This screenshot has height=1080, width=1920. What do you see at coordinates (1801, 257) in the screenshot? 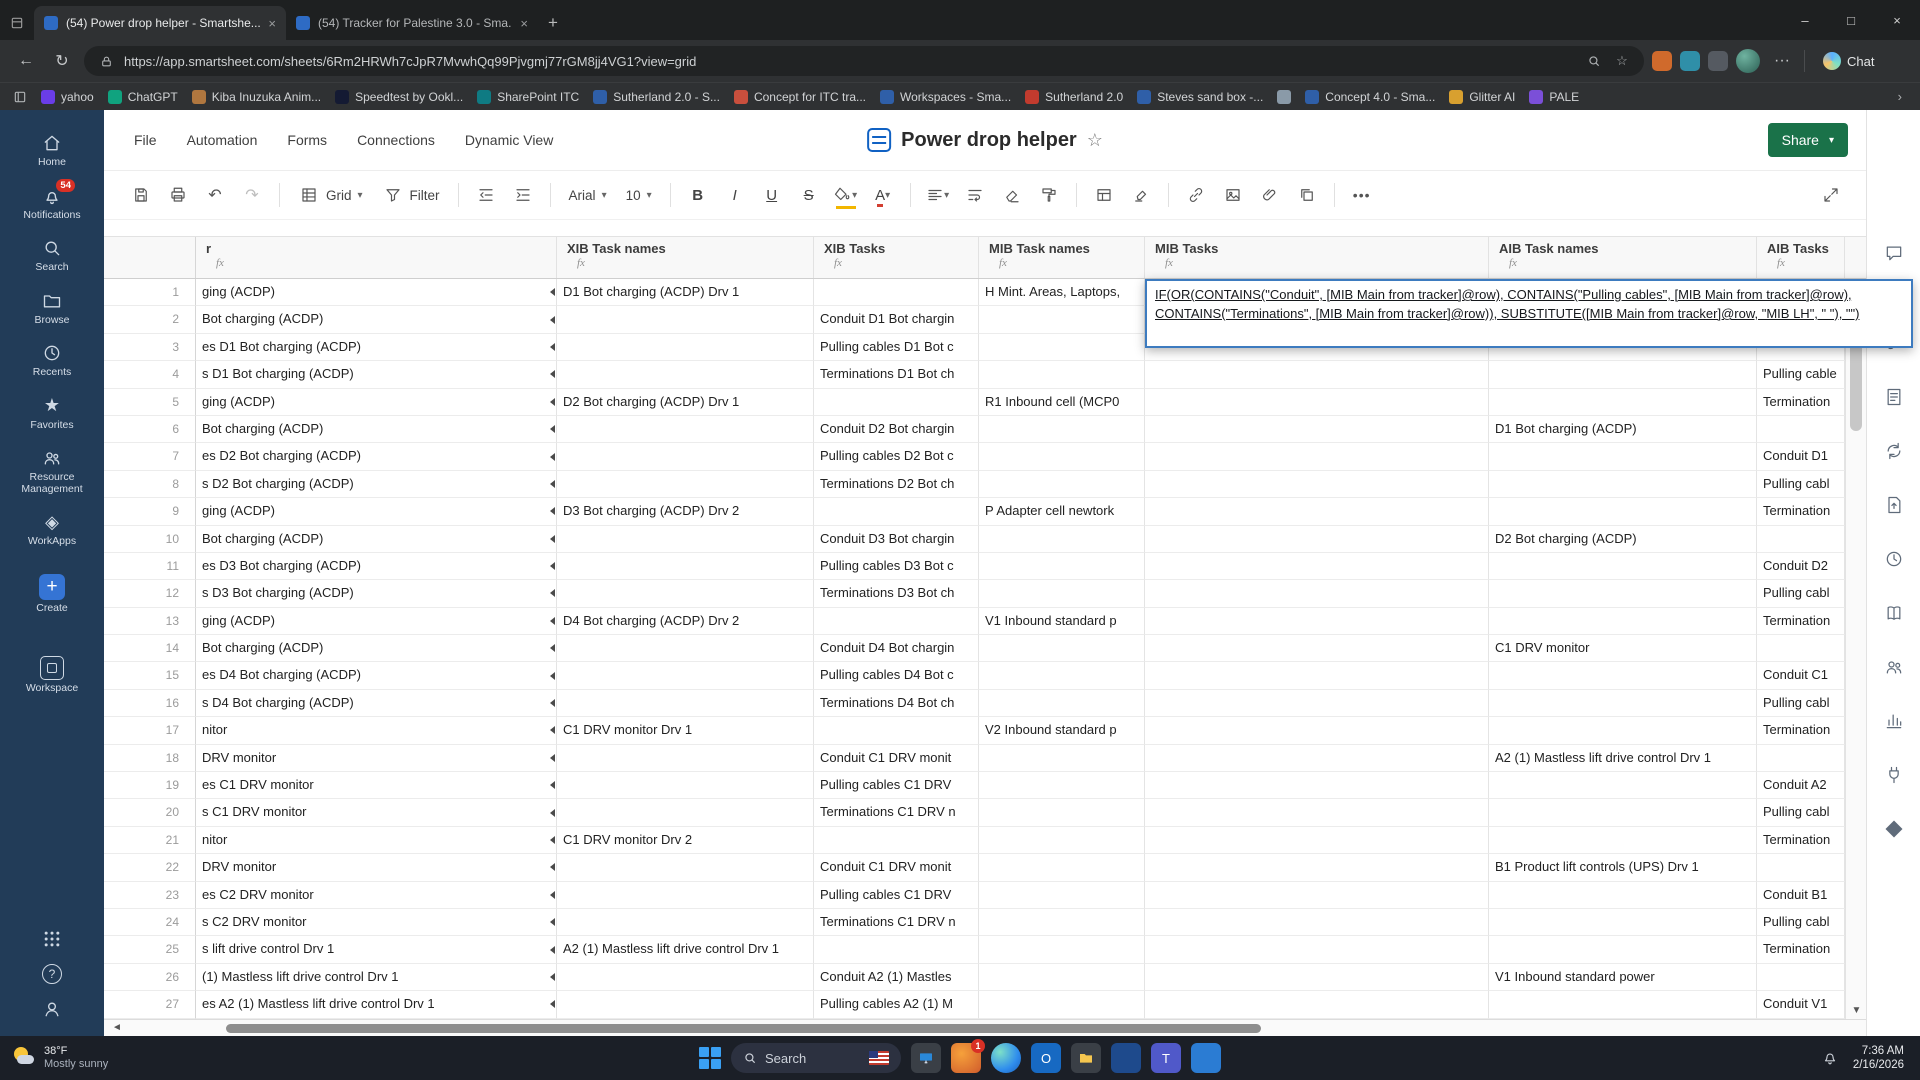
I see `column-header: AIB Tasks fx` at bounding box center [1801, 257].